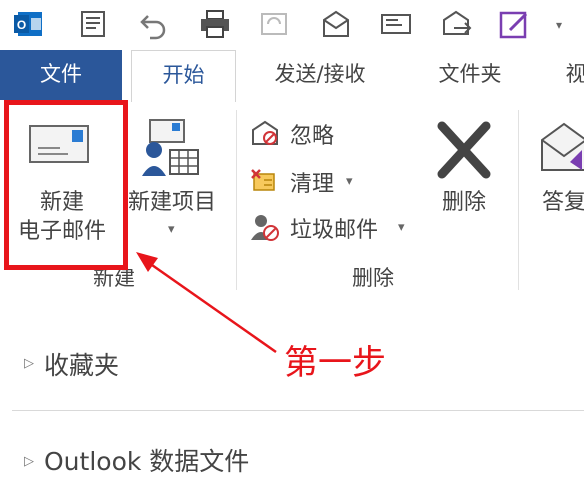  Describe the element at coordinates (335, 363) in the screenshot. I see `annotation-step-label: 第一步` at that location.